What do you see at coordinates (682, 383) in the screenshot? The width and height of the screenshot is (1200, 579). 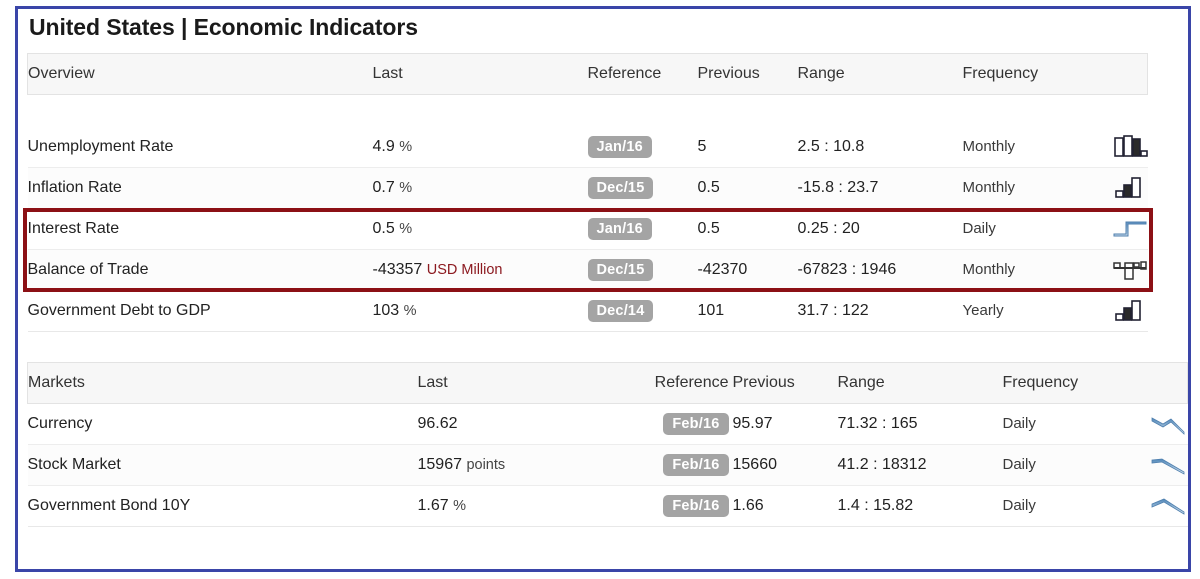 I see `markets-header-reference: Reference` at bounding box center [682, 383].